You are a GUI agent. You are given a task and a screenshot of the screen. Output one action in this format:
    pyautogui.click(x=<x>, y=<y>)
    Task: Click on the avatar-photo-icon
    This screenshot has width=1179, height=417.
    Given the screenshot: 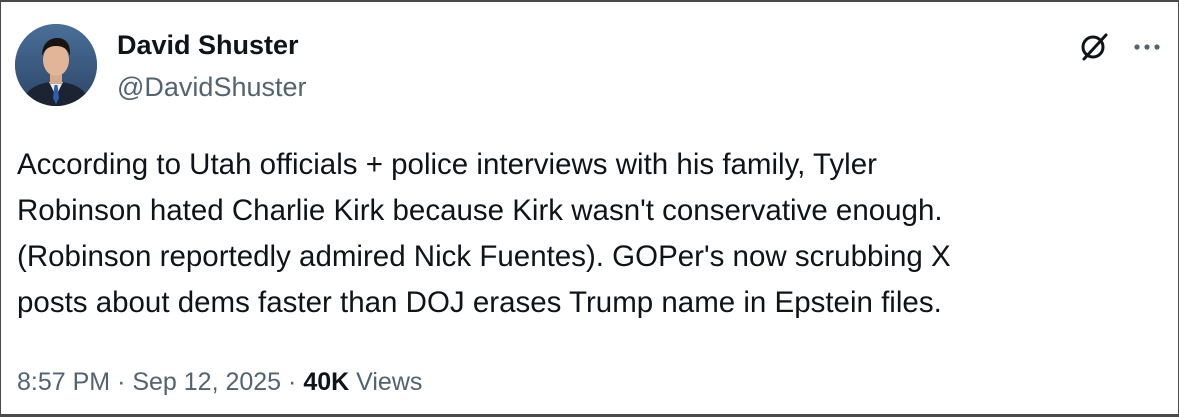 What is the action you would take?
    pyautogui.click(x=56, y=65)
    